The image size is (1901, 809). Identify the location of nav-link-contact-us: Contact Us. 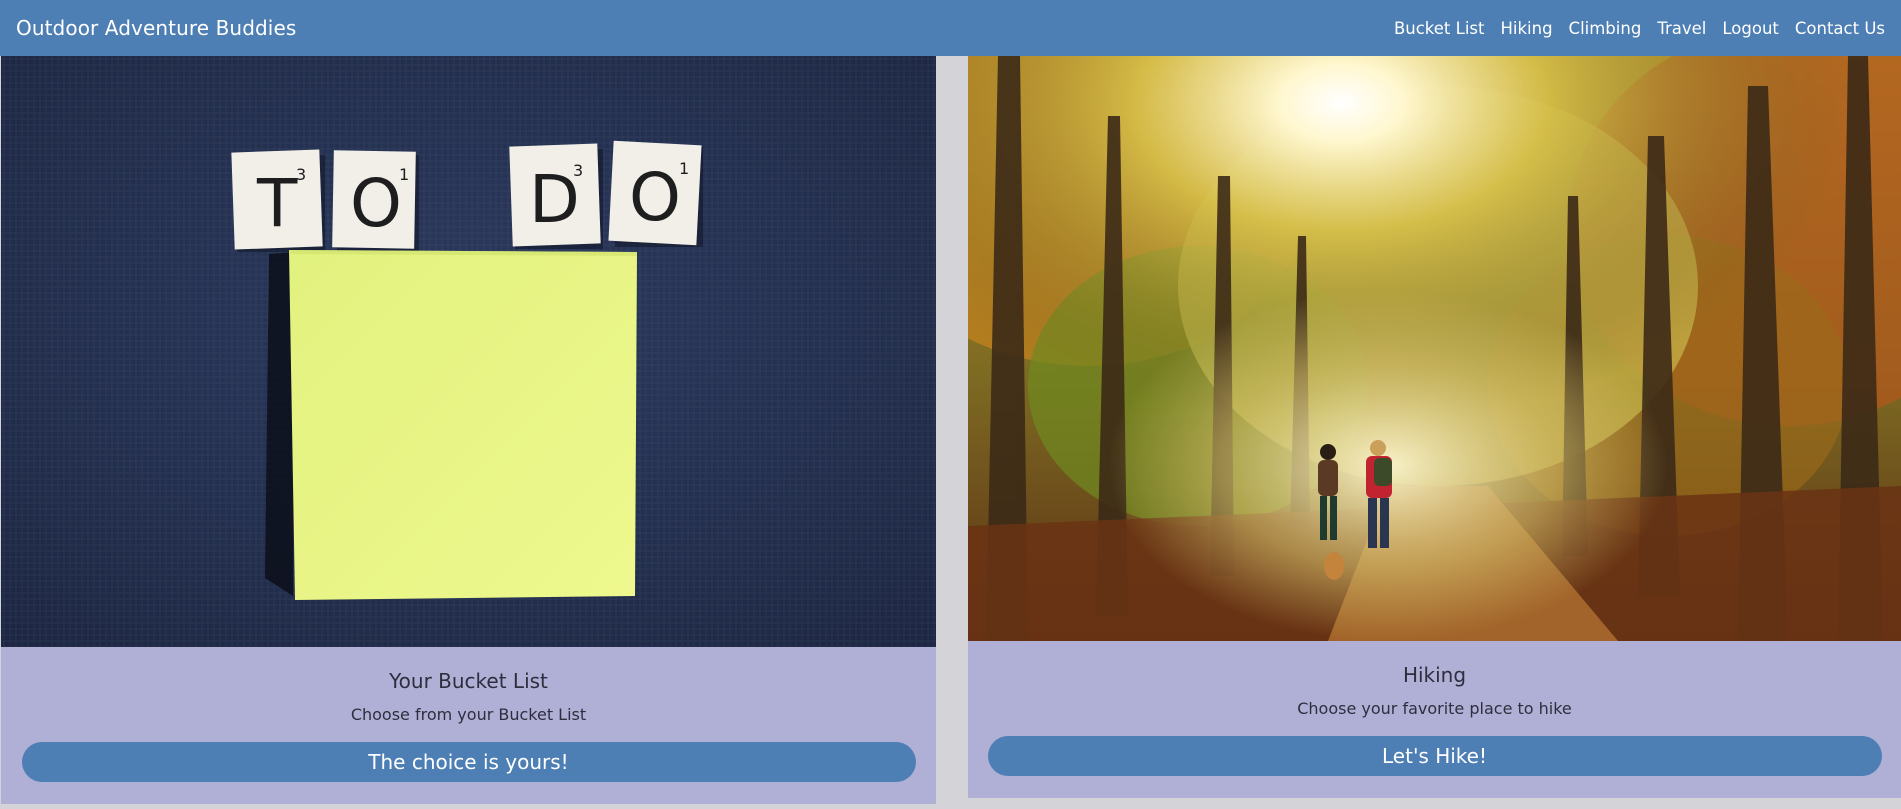
(1840, 28).